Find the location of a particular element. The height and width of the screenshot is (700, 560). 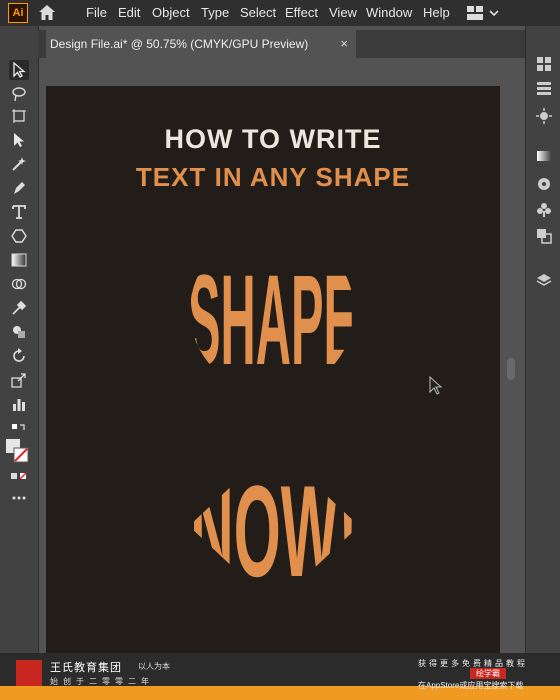

blend-tool-icon is located at coordinates (19, 284).